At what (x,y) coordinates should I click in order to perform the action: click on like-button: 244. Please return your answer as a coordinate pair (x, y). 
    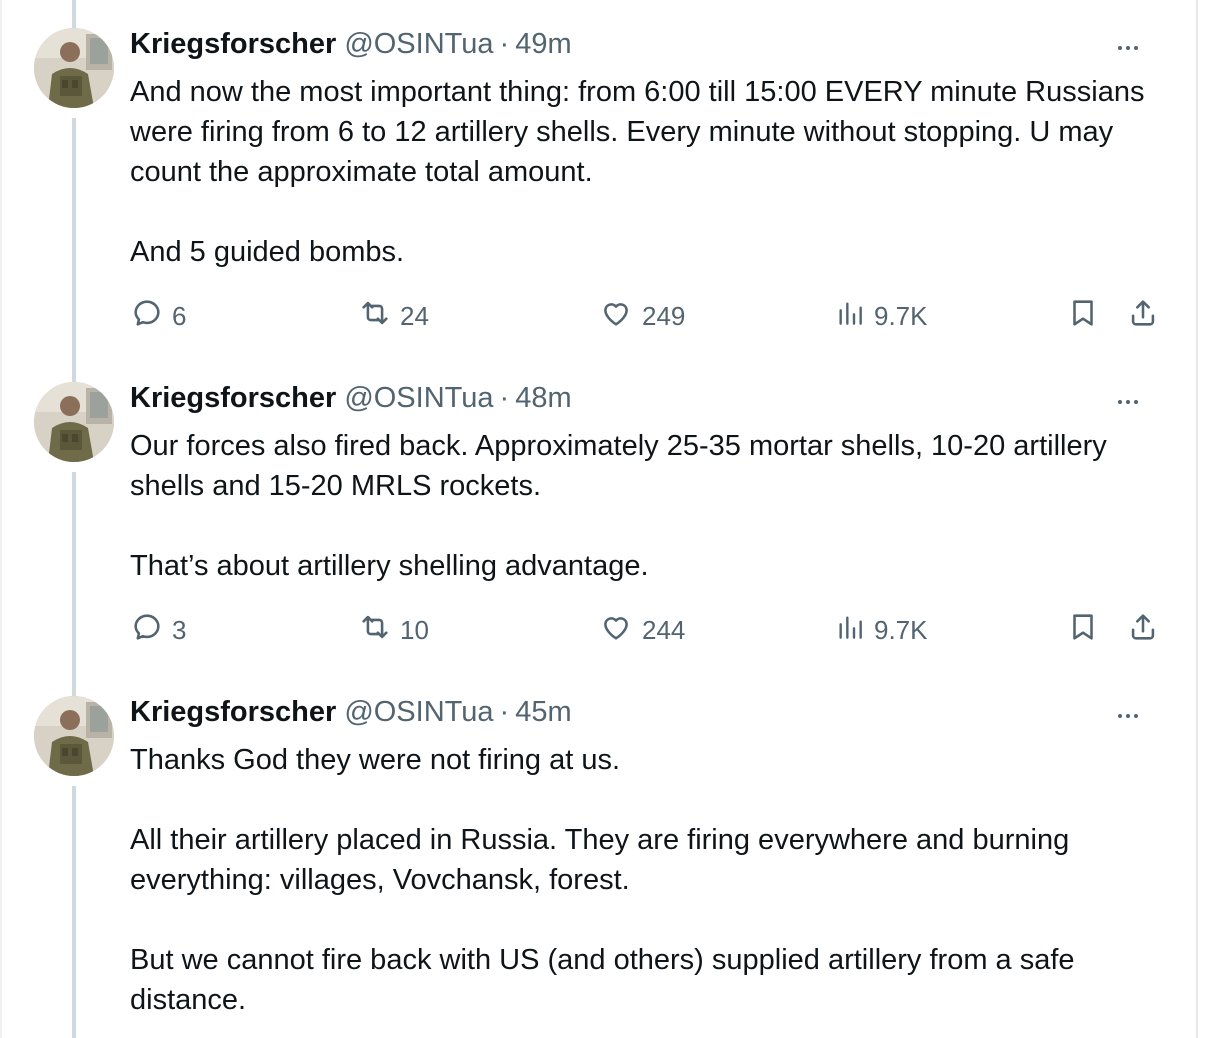
    Looking at the image, I should click on (641, 630).